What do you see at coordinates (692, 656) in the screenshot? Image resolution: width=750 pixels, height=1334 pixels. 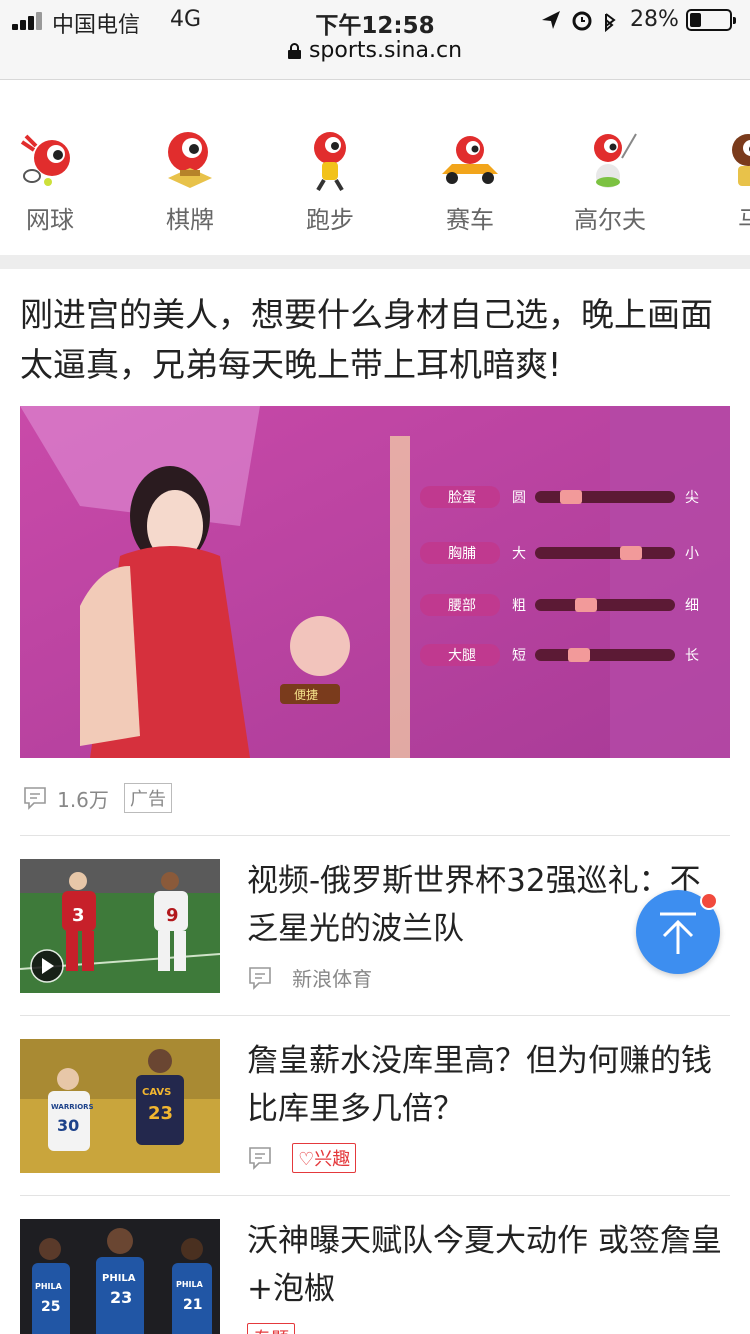 I see `slider-right: 长` at bounding box center [692, 656].